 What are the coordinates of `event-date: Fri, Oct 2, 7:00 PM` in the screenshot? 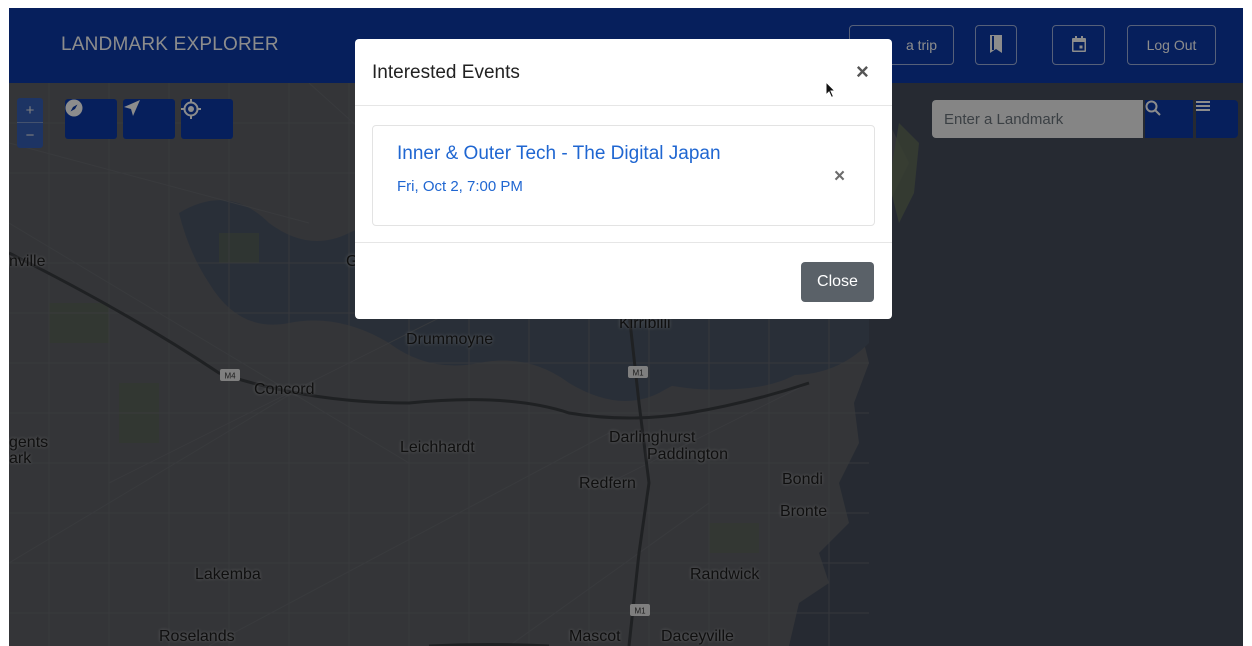 It's located at (460, 186).